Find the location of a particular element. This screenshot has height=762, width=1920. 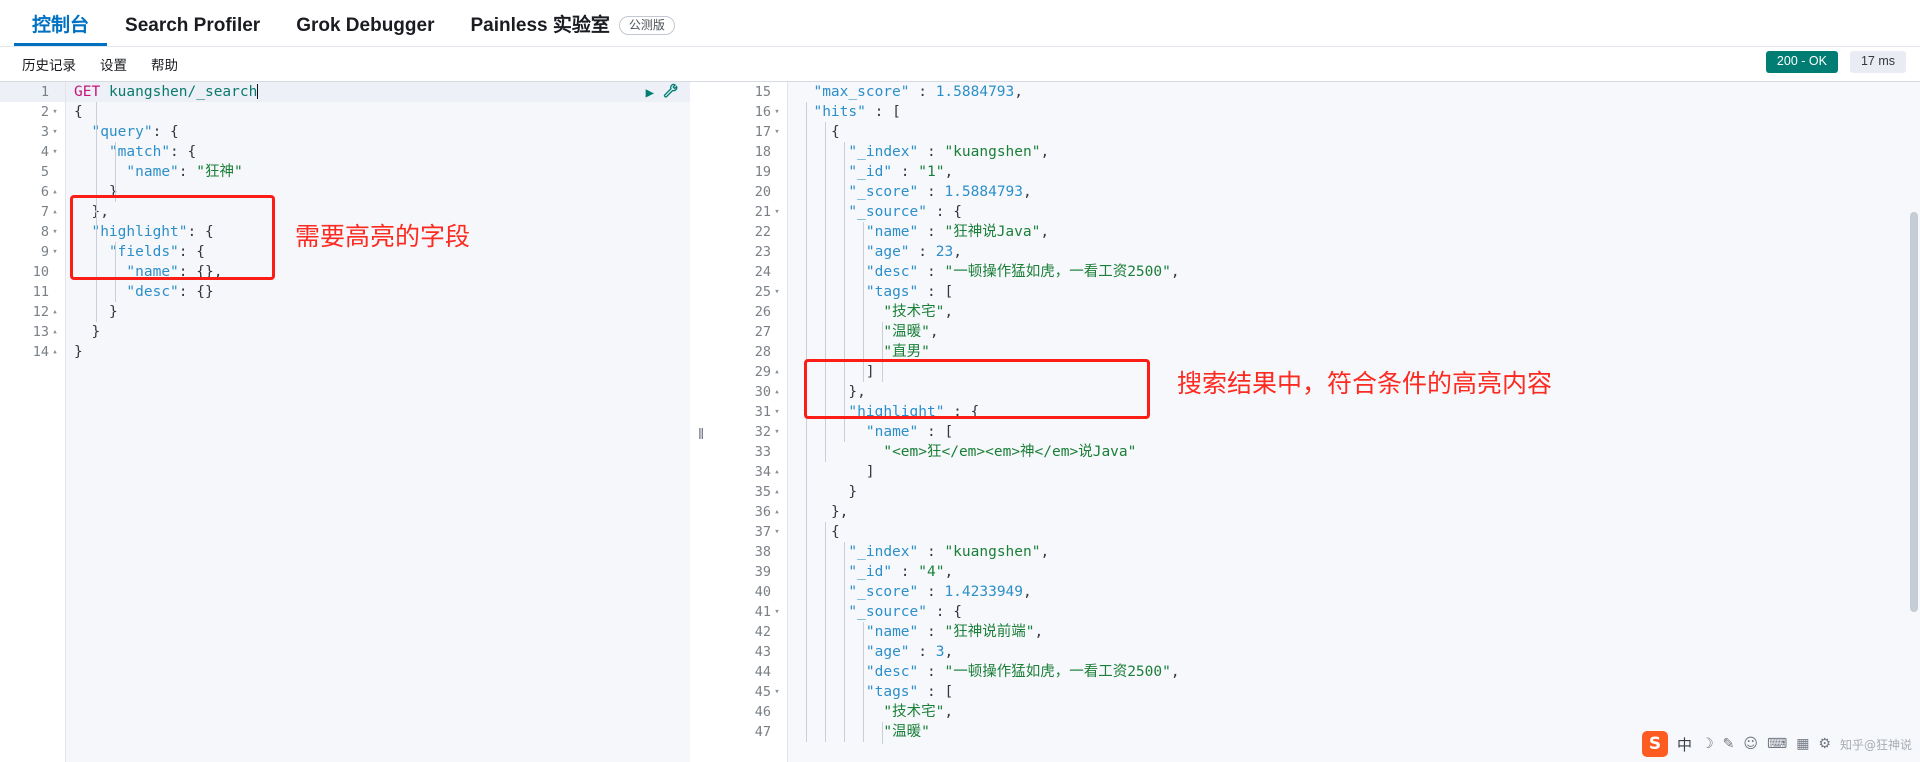

ime-panel-icon: ▦ is located at coordinates (1802, 744).